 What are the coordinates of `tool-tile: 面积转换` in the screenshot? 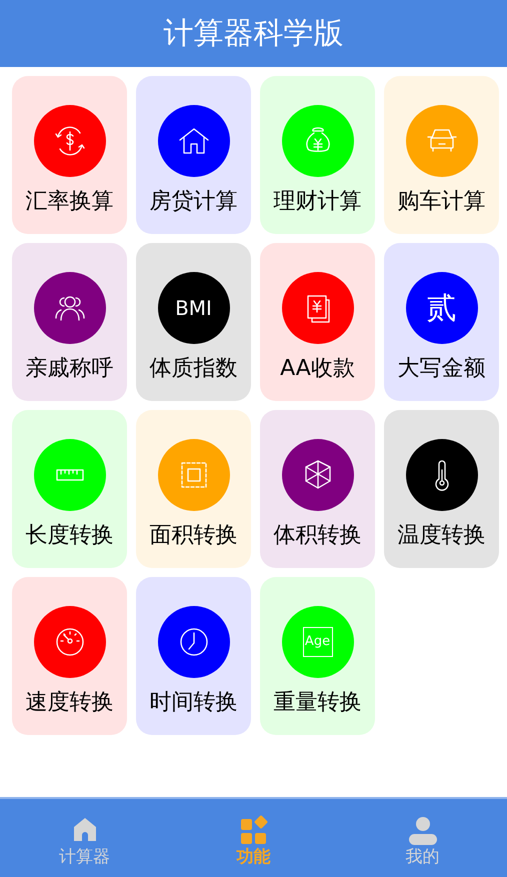 It's located at (193, 489).